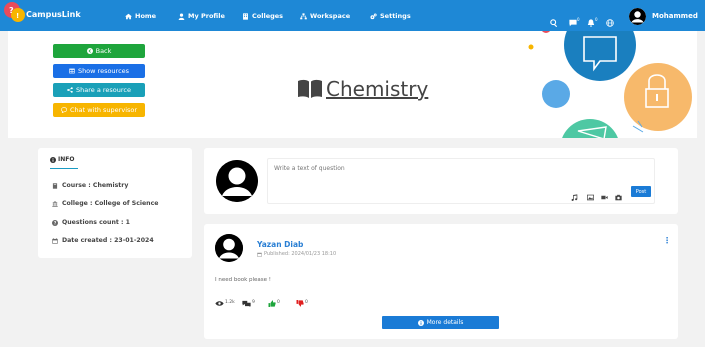 The height and width of the screenshot is (347, 705). What do you see at coordinates (395, 16) in the screenshot?
I see `nav-settings-label: Settings` at bounding box center [395, 16].